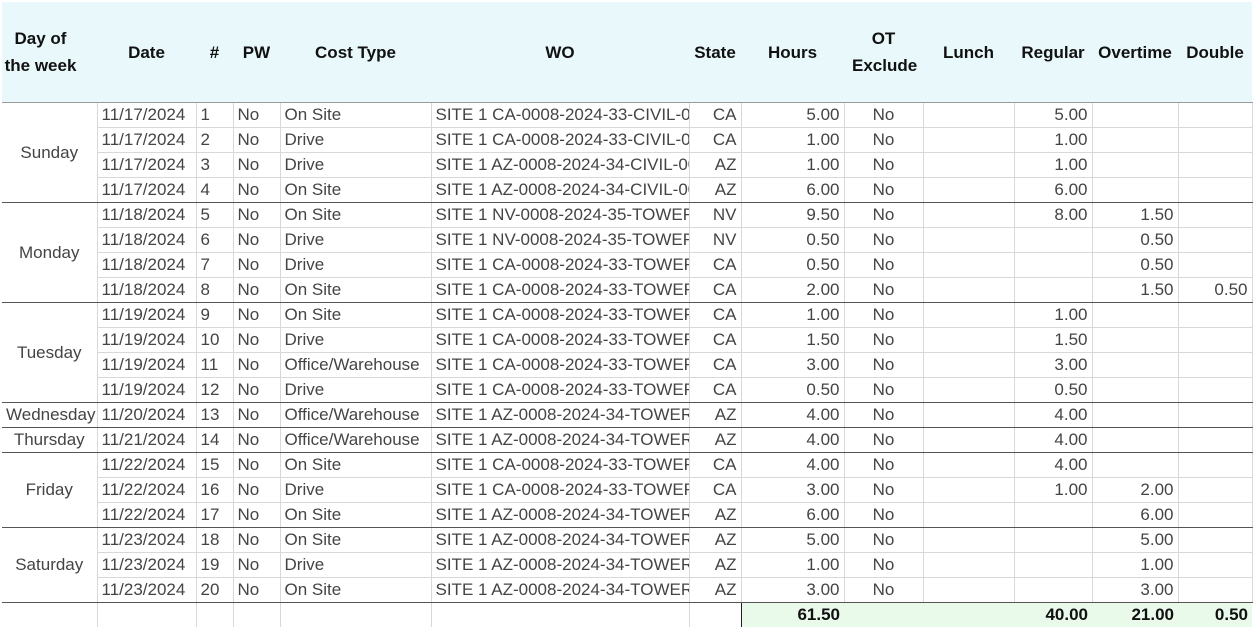 Image resolution: width=1254 pixels, height=631 pixels. What do you see at coordinates (50, 440) in the screenshot?
I see `day-of-week-cell: Thursday` at bounding box center [50, 440].